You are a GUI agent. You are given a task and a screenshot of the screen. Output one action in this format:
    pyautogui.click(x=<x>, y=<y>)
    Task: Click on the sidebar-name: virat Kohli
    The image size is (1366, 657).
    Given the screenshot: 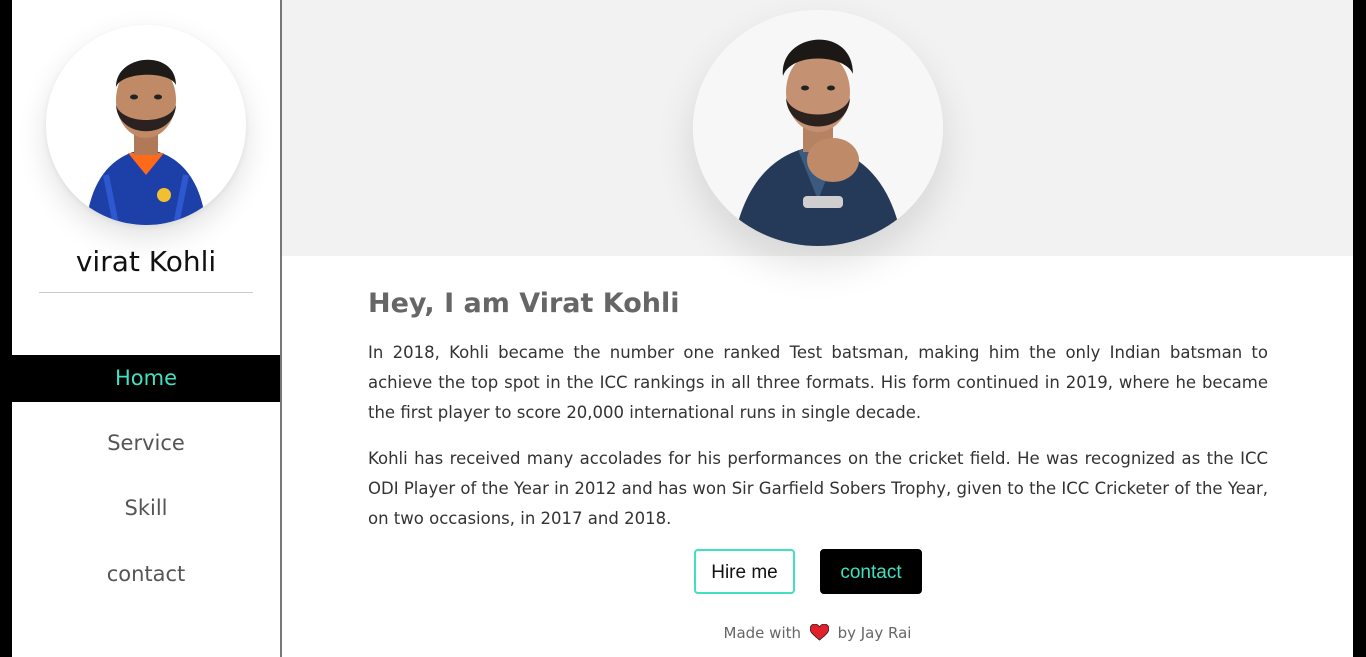 What is the action you would take?
    pyautogui.click(x=146, y=261)
    